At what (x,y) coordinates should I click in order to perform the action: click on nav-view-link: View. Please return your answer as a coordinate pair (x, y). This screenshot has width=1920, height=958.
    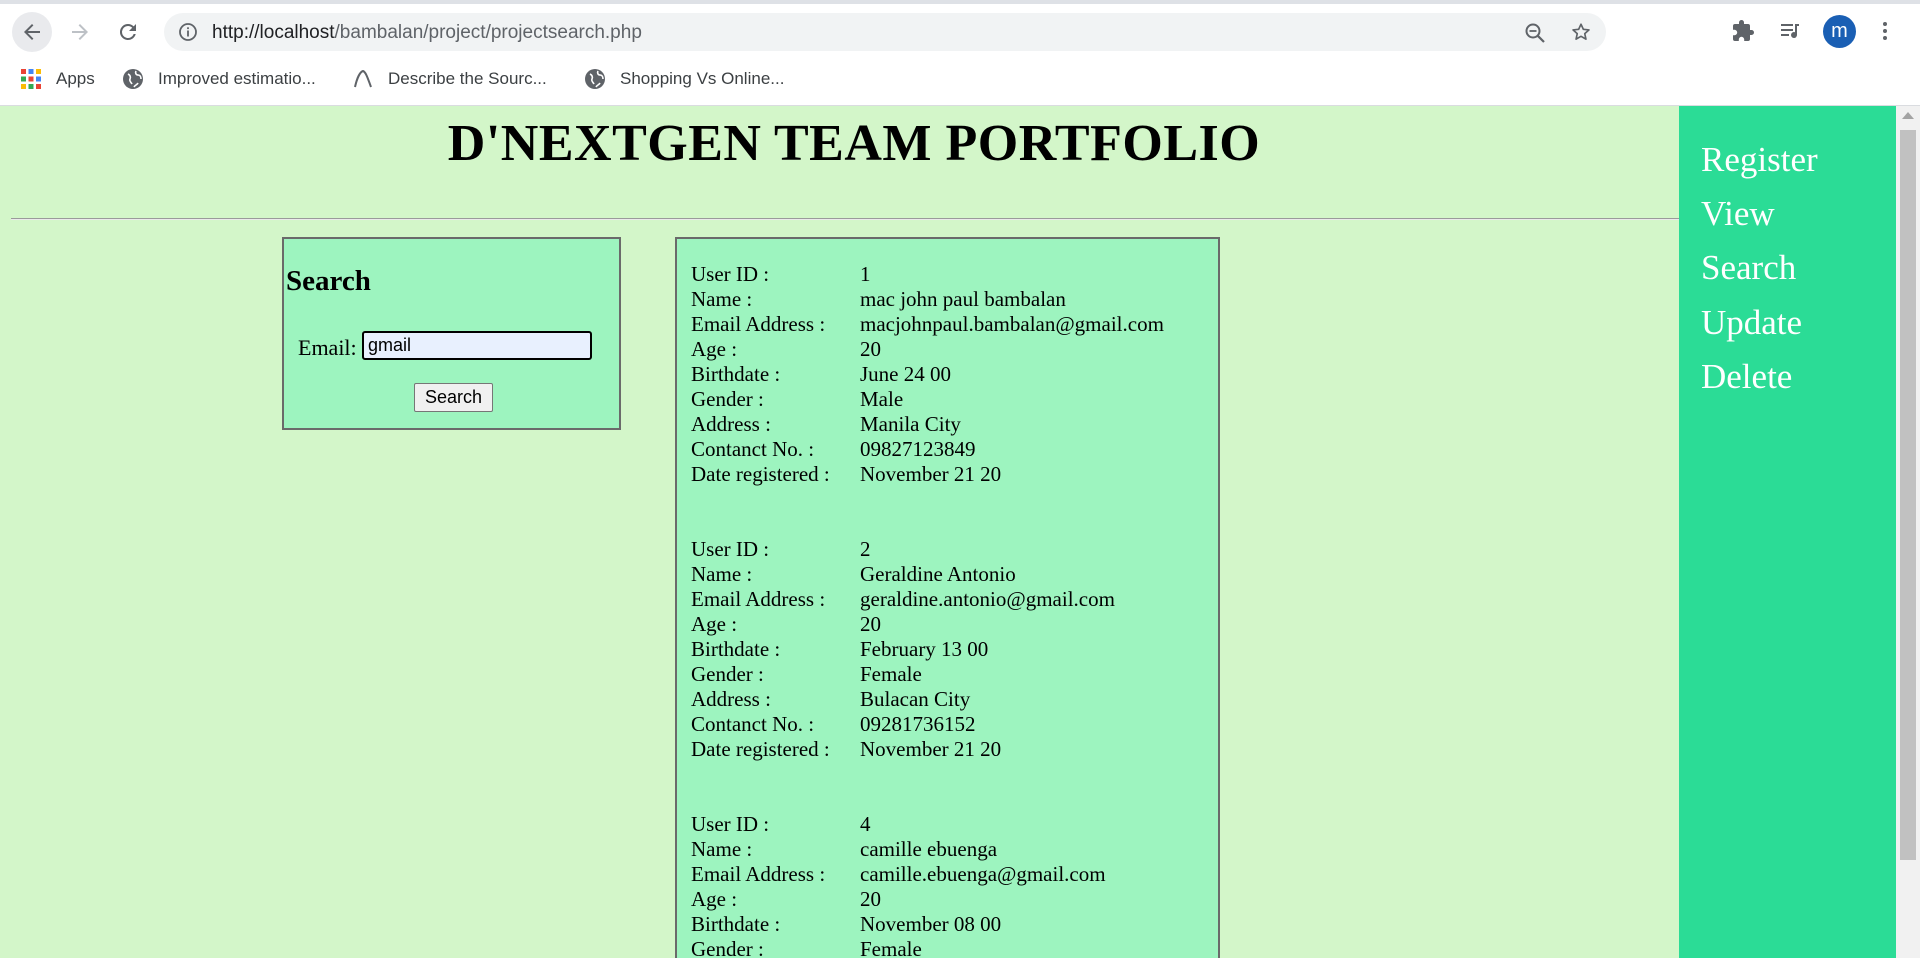
    Looking at the image, I should click on (1738, 214).